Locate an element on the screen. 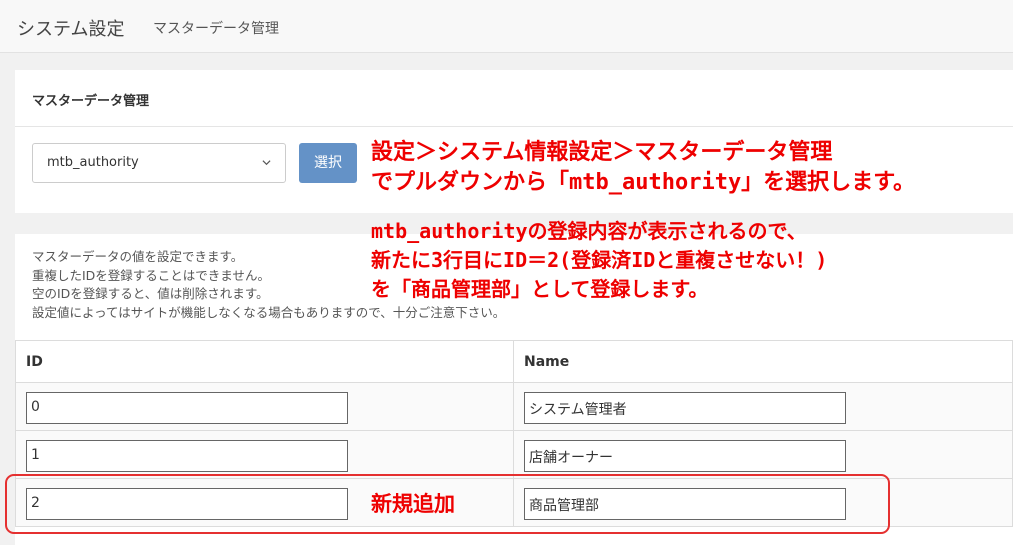 Image resolution: width=1013 pixels, height=545 pixels. master-table-select: mtb_authority is located at coordinates (159, 163).